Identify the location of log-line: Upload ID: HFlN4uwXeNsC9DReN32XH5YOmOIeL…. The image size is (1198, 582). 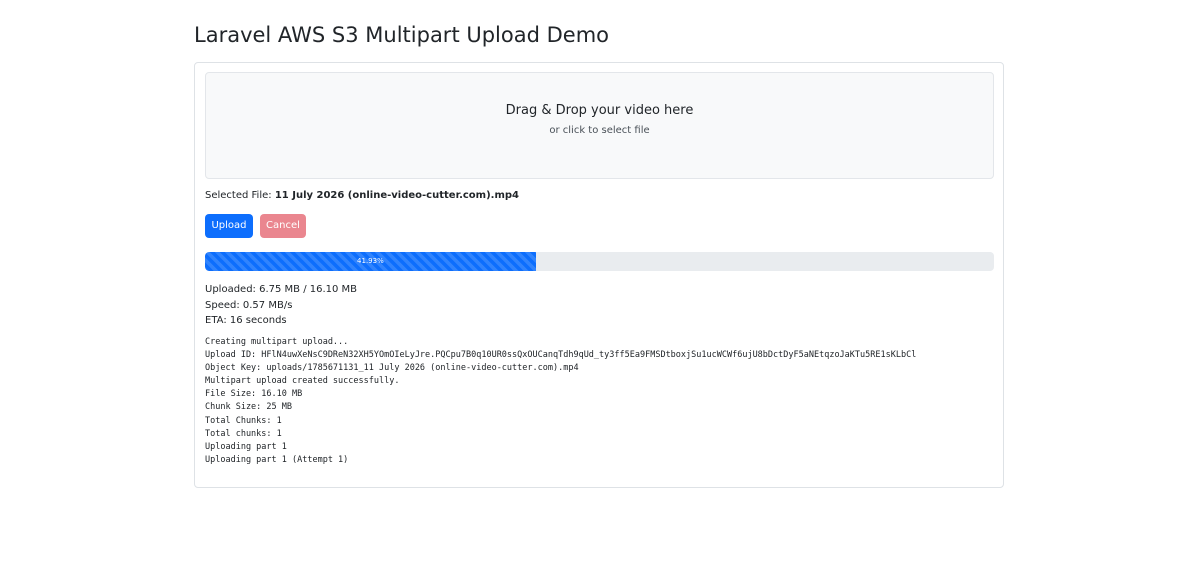
(561, 355).